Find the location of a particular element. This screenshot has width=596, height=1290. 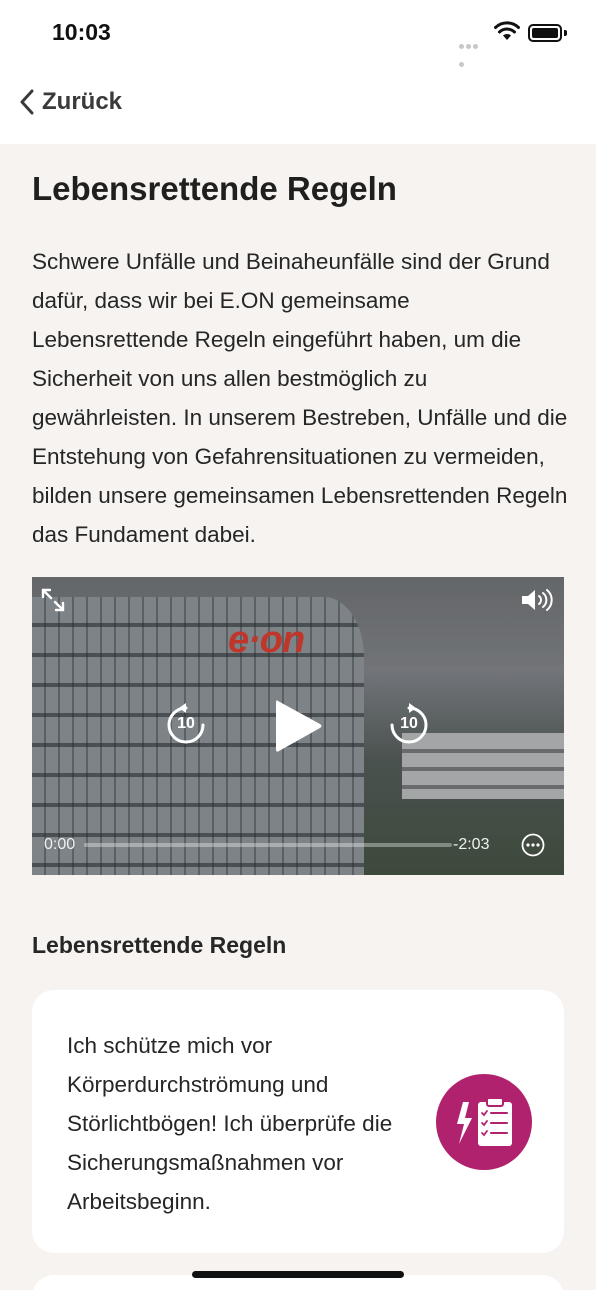

play-button is located at coordinates (298, 726).